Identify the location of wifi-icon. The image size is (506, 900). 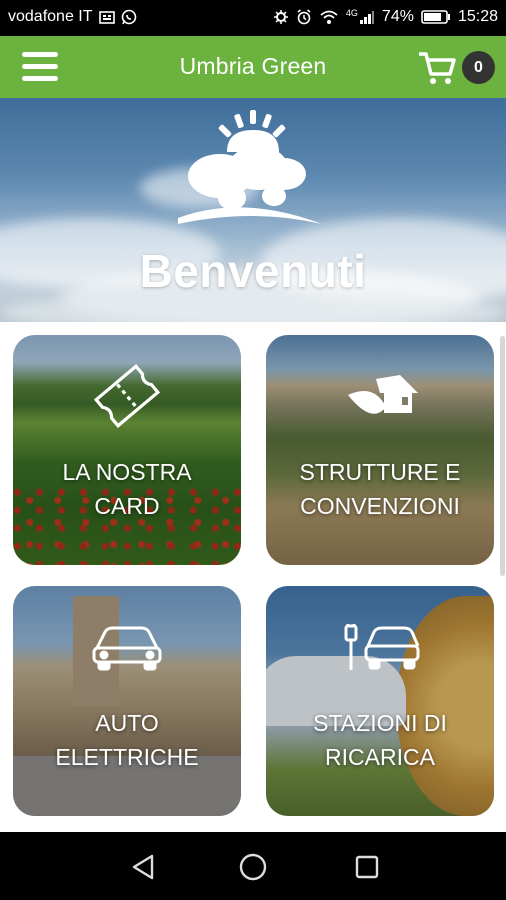
(329, 17).